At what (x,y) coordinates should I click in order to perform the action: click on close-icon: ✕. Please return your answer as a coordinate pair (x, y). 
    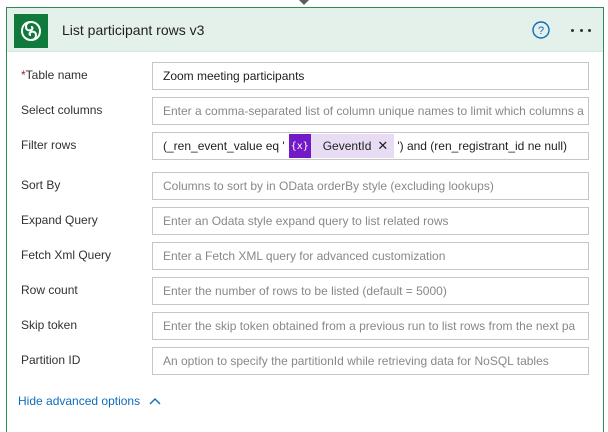
    Looking at the image, I should click on (385, 146).